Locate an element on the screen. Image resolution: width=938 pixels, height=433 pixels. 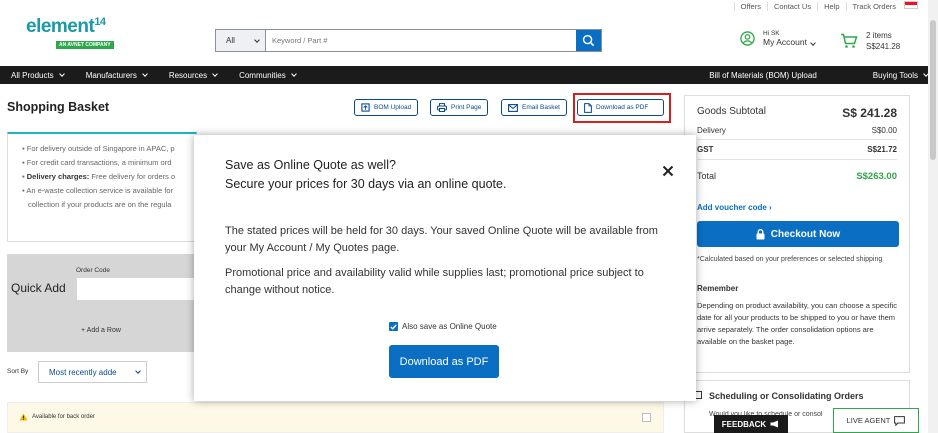
account-label: My Account is located at coordinates (785, 42).